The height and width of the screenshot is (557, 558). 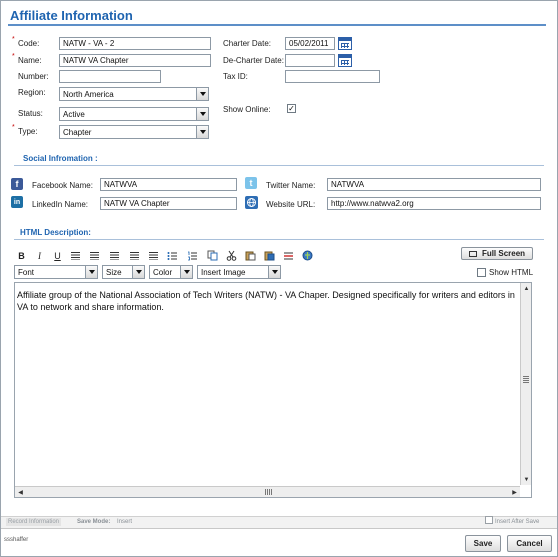 What do you see at coordinates (77, 132) in the screenshot?
I see `type-select-value: Chapter` at bounding box center [77, 132].